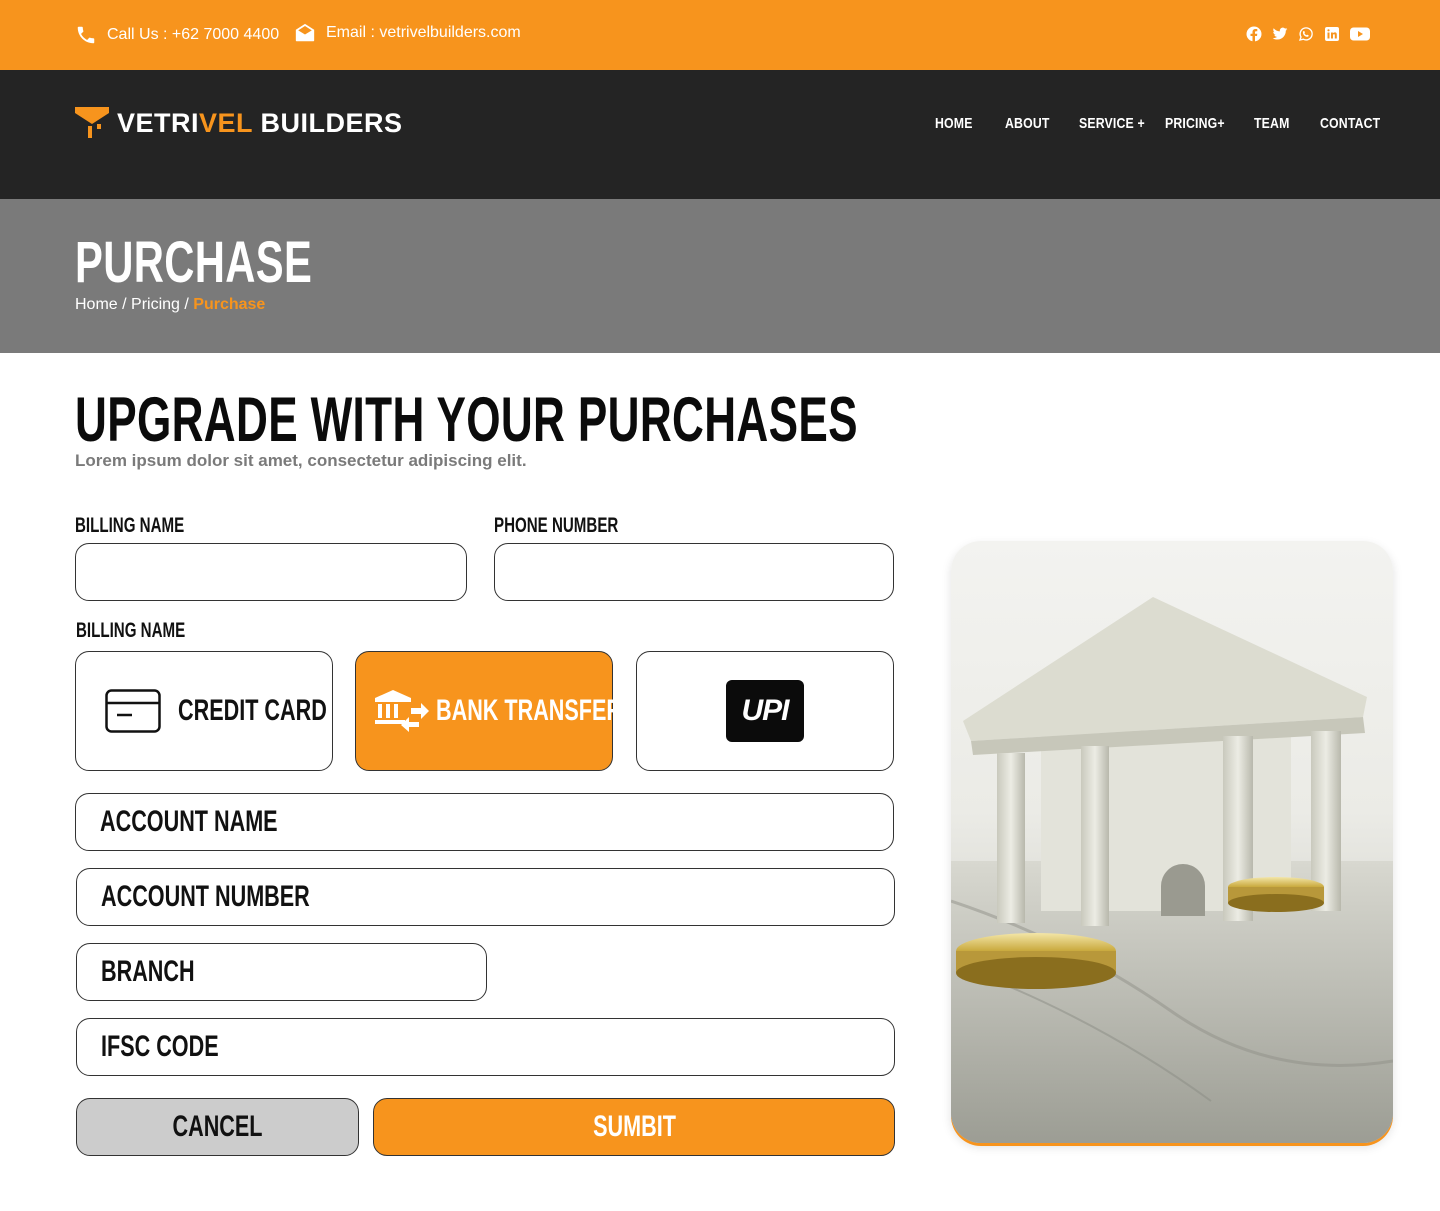  I want to click on nav-contact: CONTACT, so click(1350, 123).